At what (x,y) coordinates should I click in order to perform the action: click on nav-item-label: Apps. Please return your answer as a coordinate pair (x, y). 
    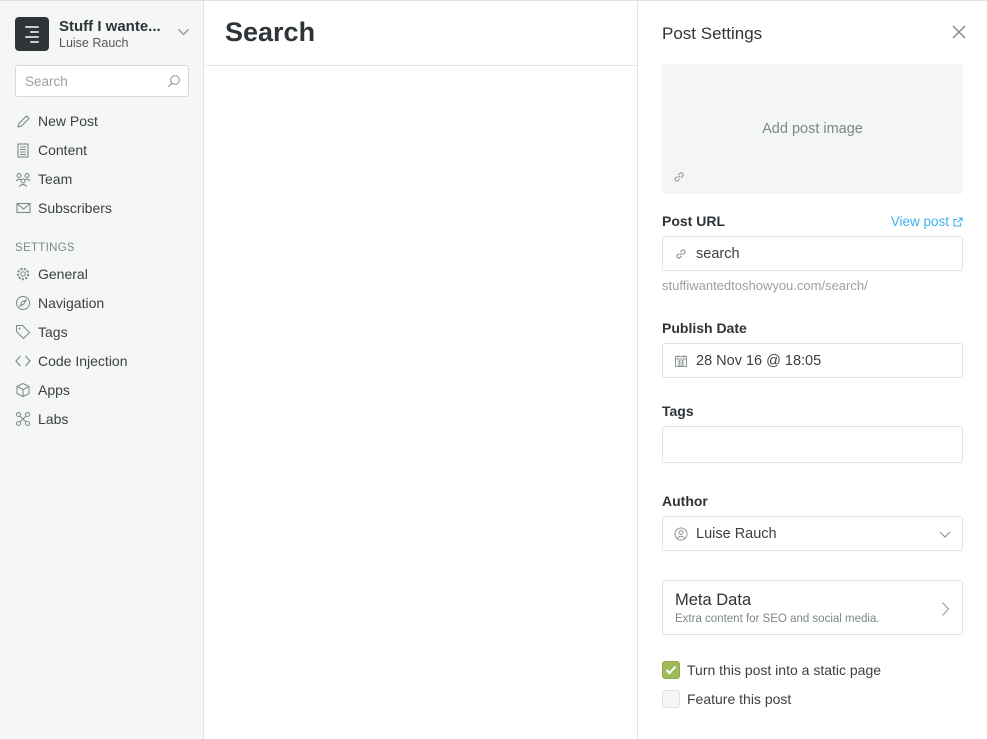
    Looking at the image, I should click on (54, 390).